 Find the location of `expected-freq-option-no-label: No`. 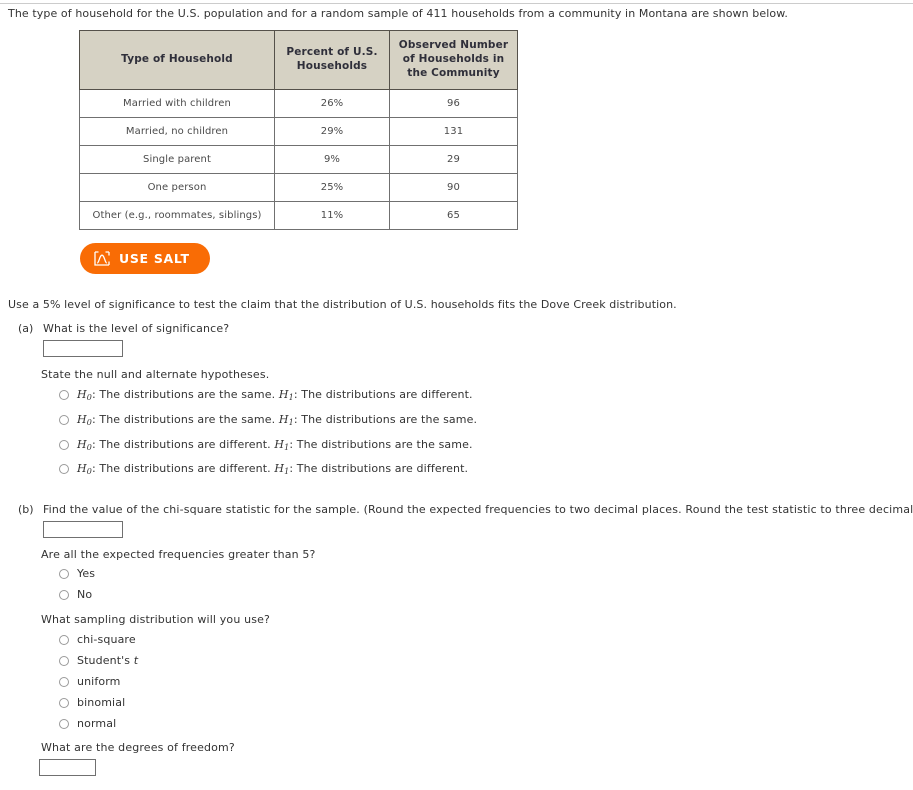

expected-freq-option-no-label: No is located at coordinates (85, 594).